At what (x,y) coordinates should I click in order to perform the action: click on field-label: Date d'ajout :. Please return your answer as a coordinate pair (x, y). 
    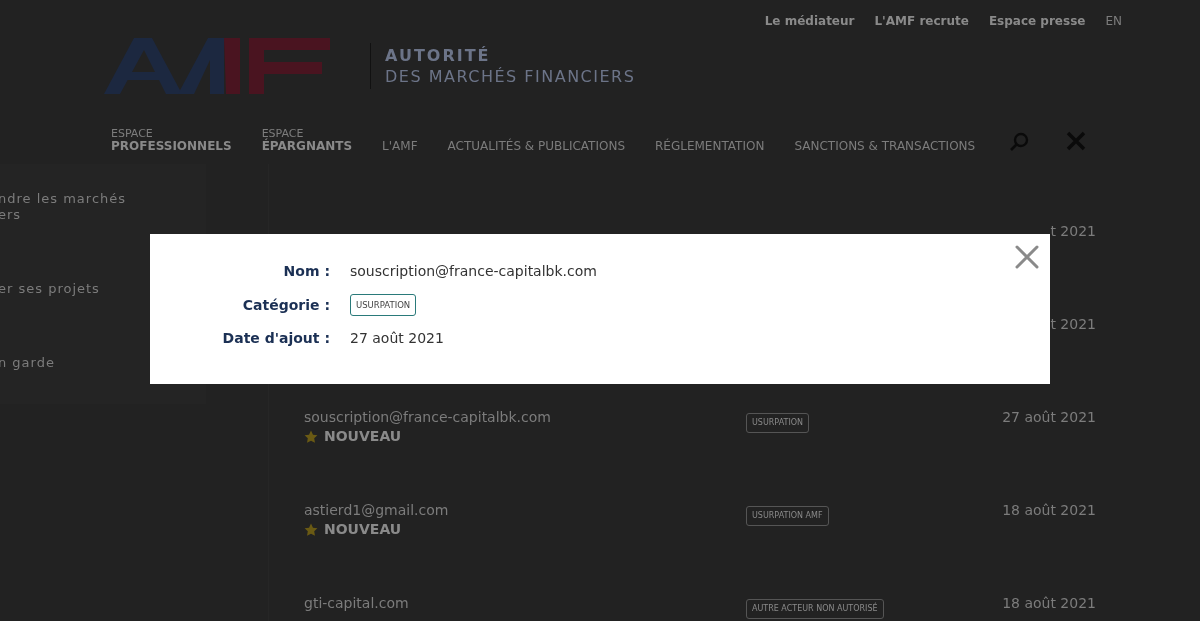
    Looking at the image, I should click on (275, 338).